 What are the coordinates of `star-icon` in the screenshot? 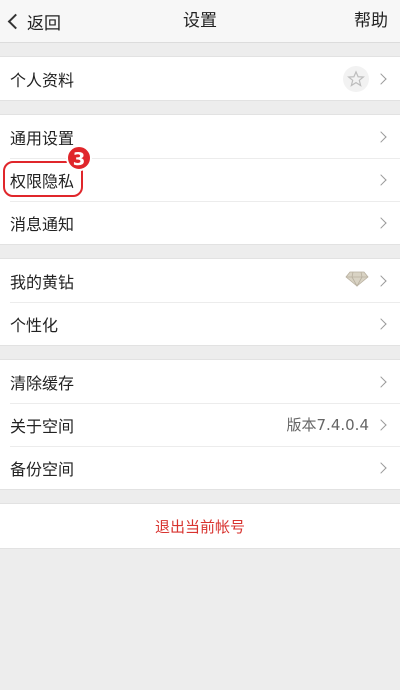 It's located at (356, 78).